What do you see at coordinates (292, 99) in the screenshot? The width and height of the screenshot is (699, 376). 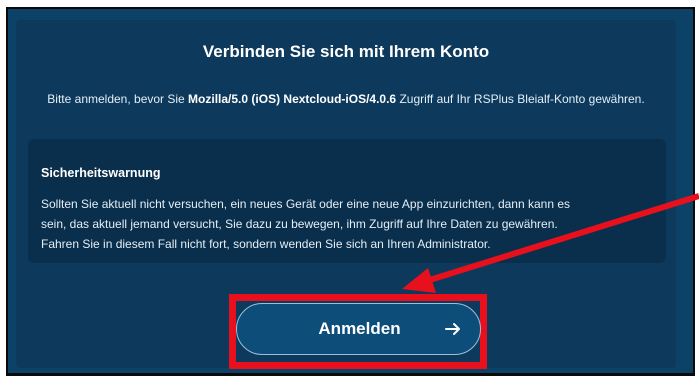 I see `client-name: Mozilla/5.0 (iOS) Nextcloud-iOS/4.0.6` at bounding box center [292, 99].